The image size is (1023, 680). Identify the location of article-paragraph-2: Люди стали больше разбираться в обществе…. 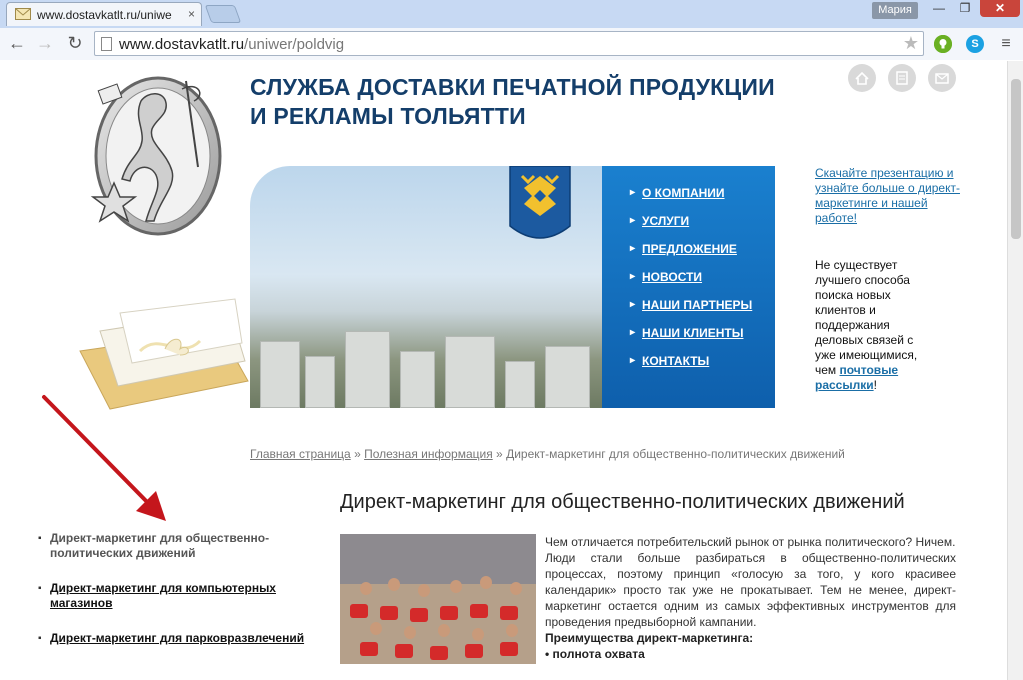
(750, 590).